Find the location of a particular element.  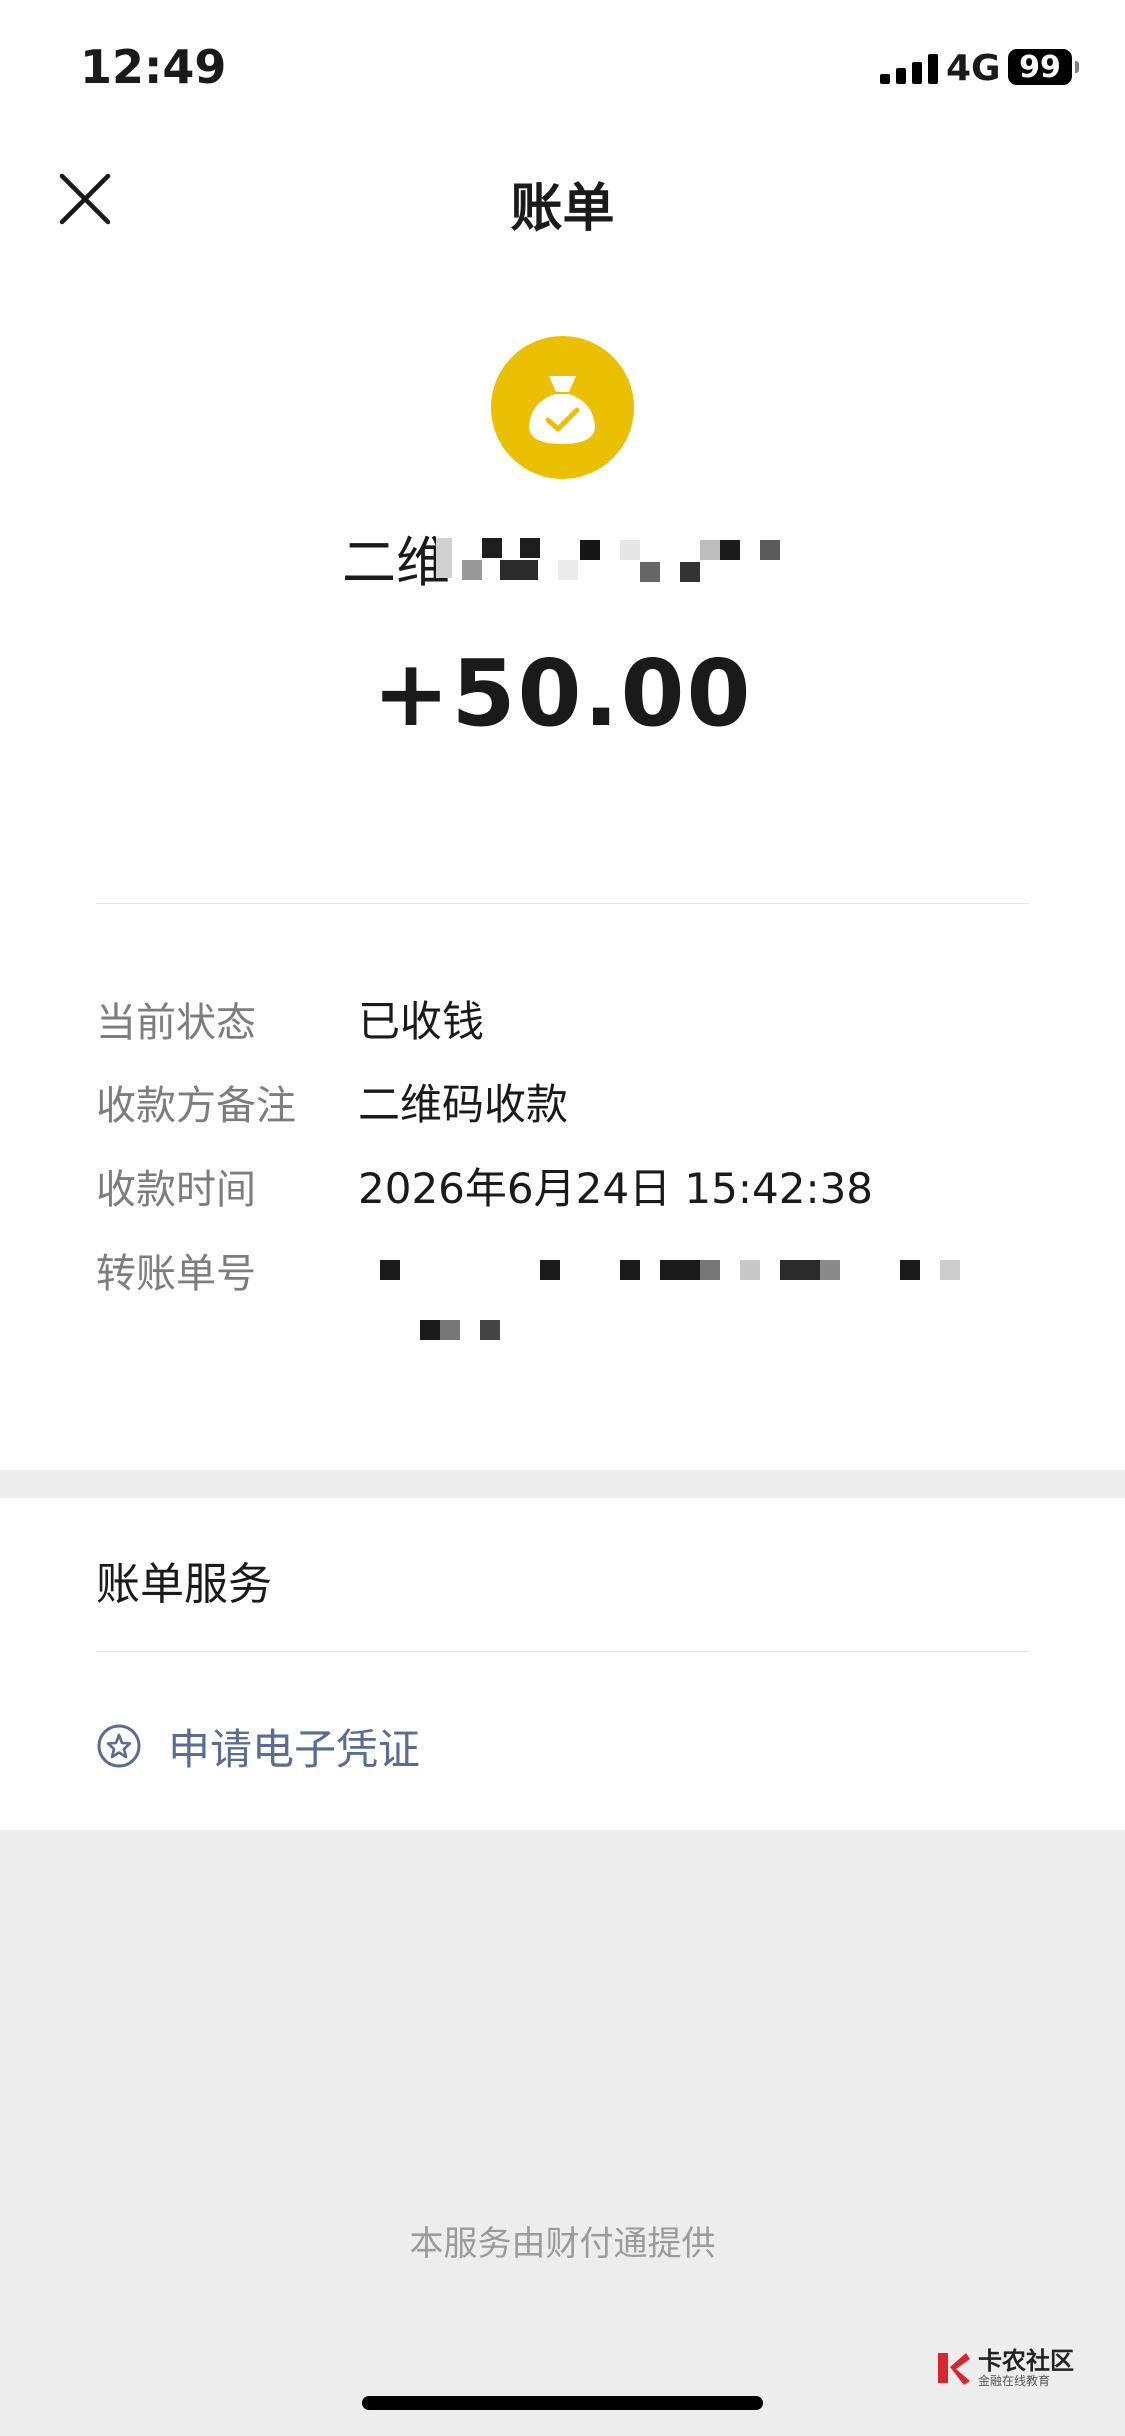

status-value: 已收钱 is located at coordinates (421, 1021).